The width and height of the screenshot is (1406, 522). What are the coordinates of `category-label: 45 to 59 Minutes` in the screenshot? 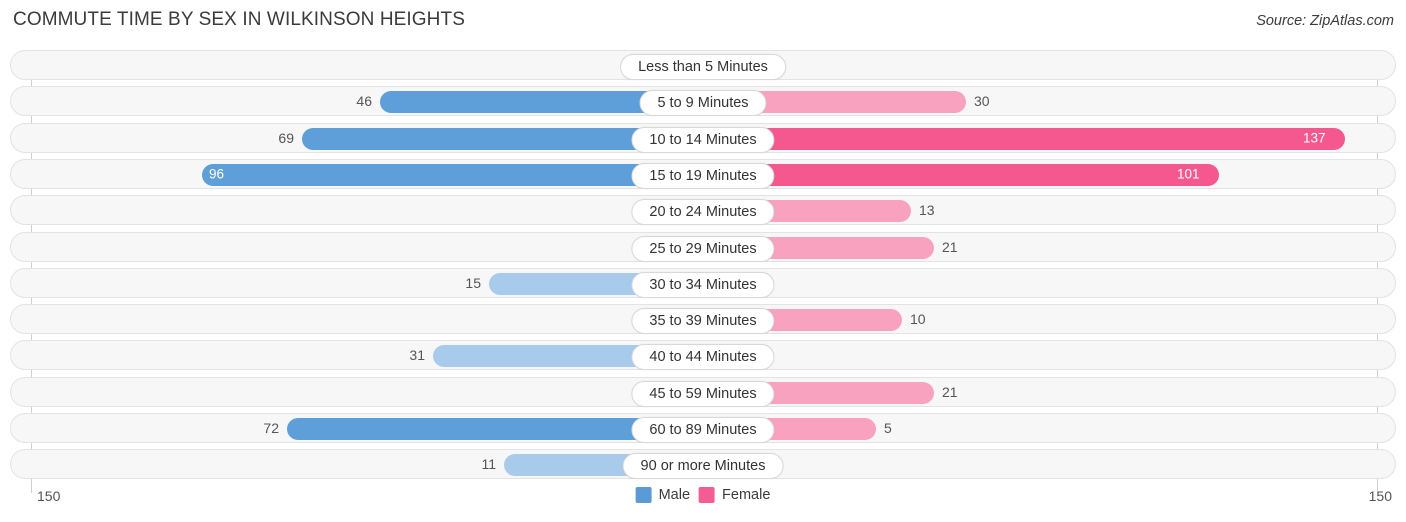 It's located at (703, 393).